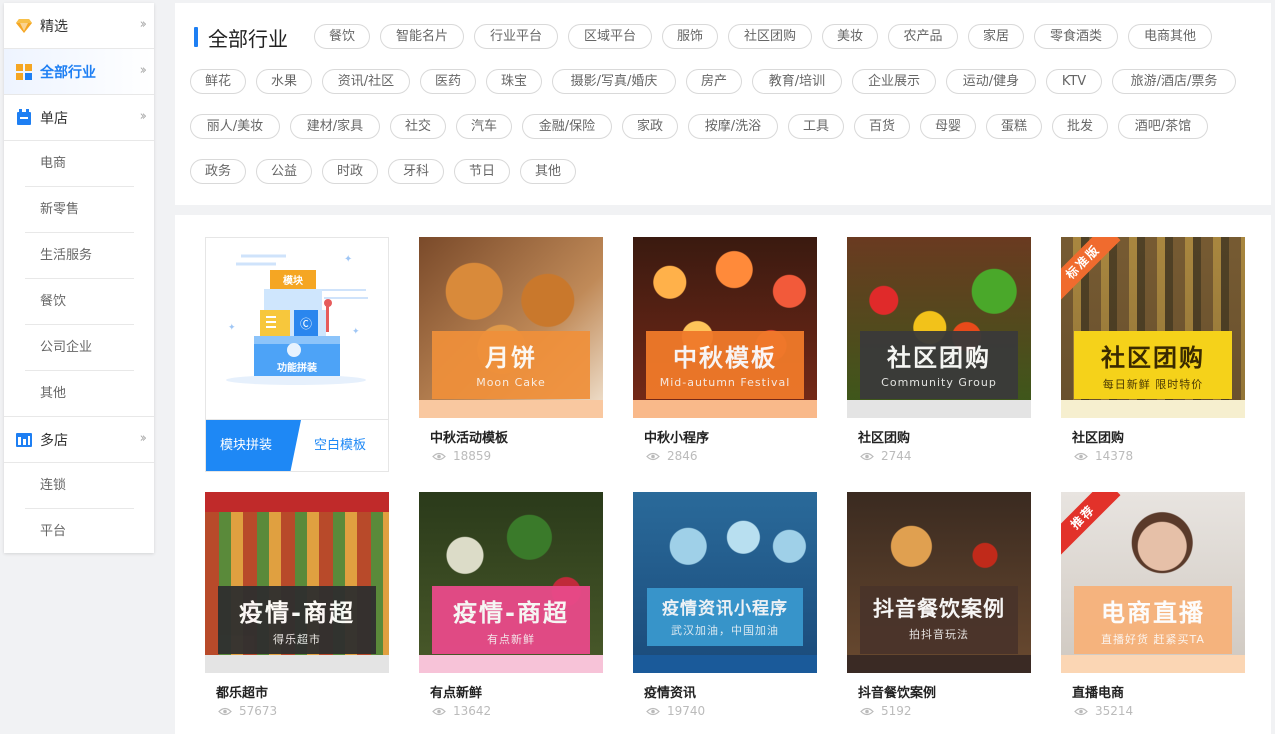  Describe the element at coordinates (79, 26) in the screenshot. I see `sidebar-group-featured: 精选 ››` at that location.